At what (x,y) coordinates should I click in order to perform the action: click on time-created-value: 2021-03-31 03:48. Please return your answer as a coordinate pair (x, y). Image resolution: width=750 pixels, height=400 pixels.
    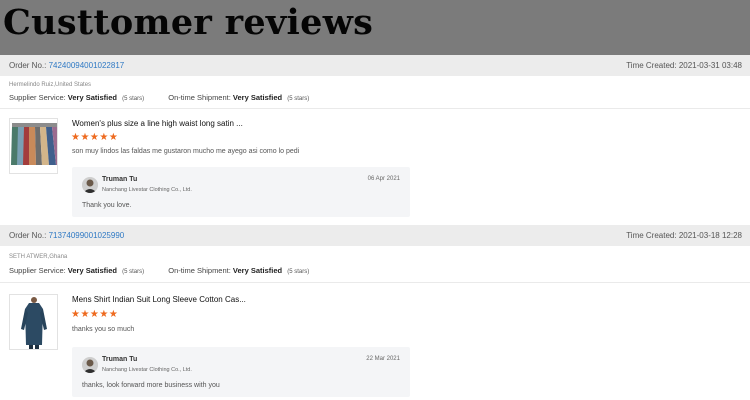
    Looking at the image, I should click on (710, 65).